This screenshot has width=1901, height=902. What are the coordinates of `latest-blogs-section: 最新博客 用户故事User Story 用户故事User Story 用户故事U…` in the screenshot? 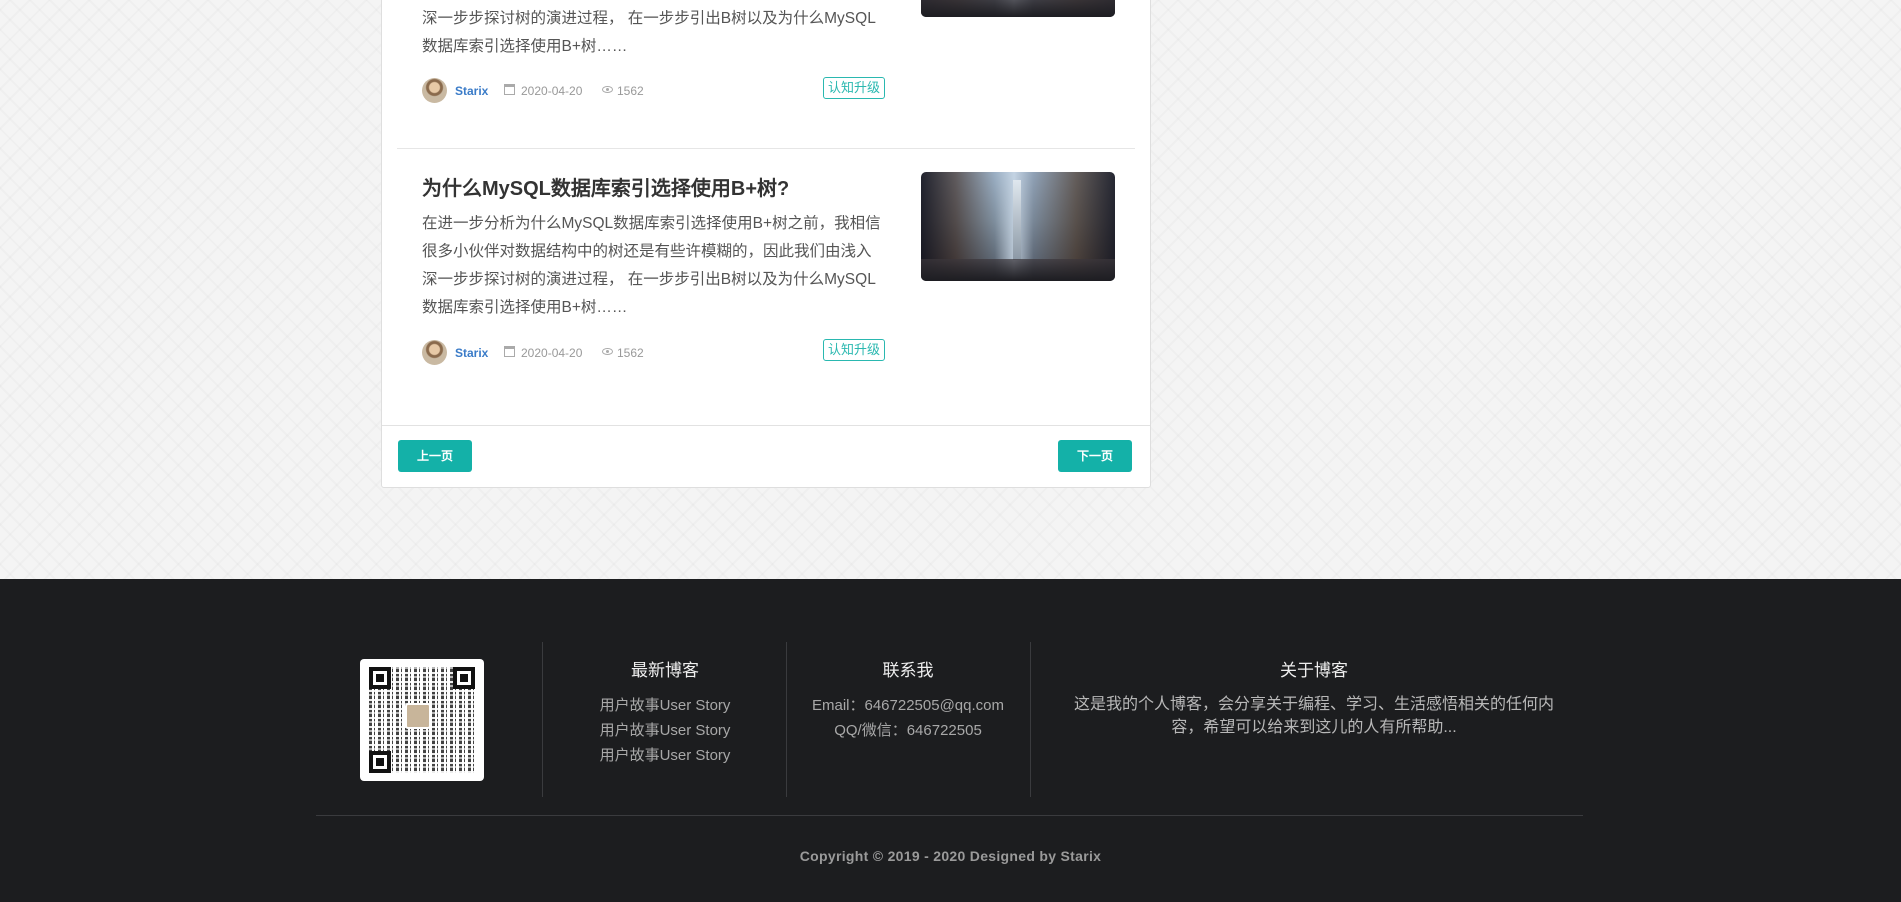 It's located at (665, 712).